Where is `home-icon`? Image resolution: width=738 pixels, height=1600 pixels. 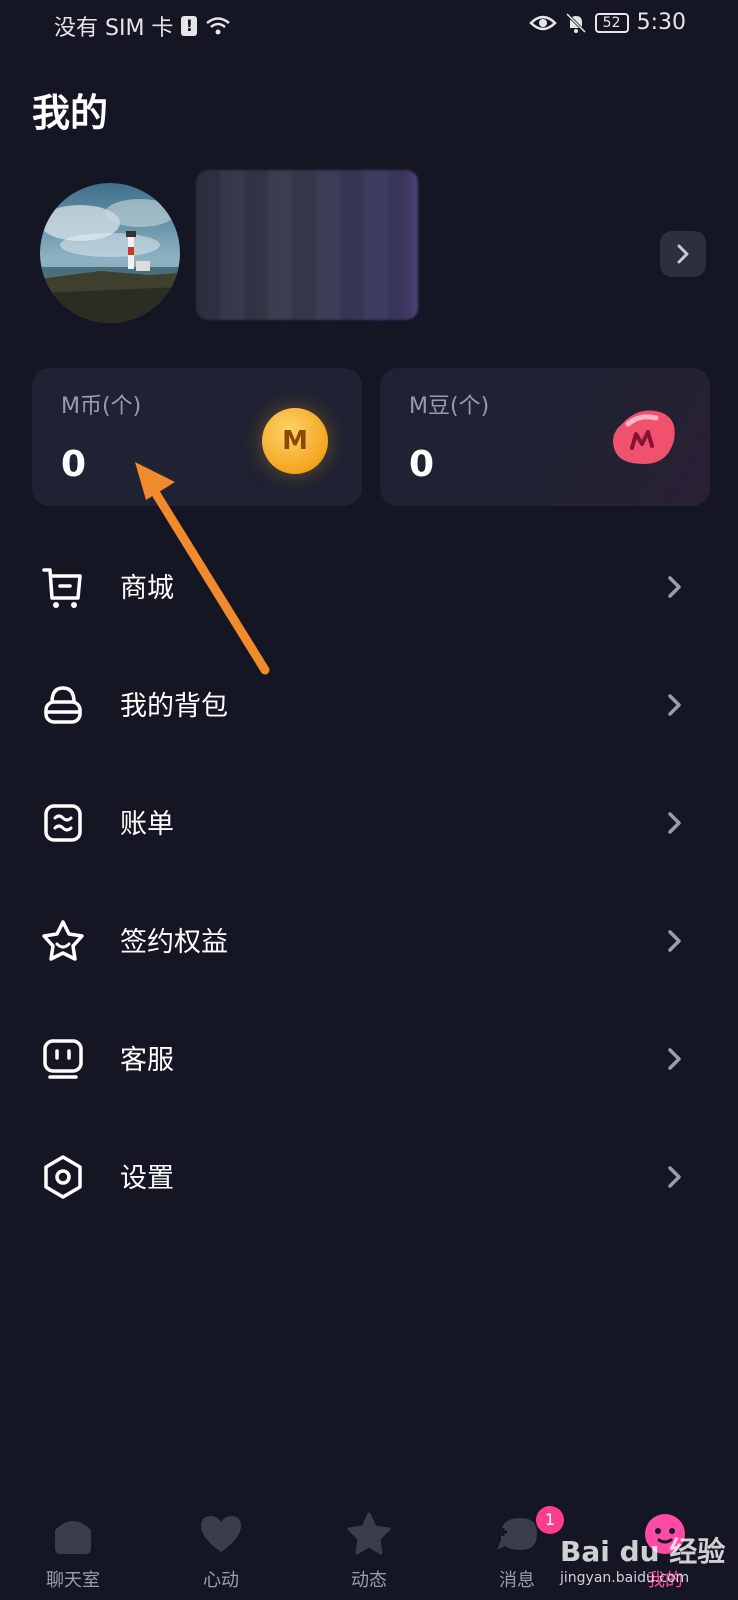 home-icon is located at coordinates (73, 1537).